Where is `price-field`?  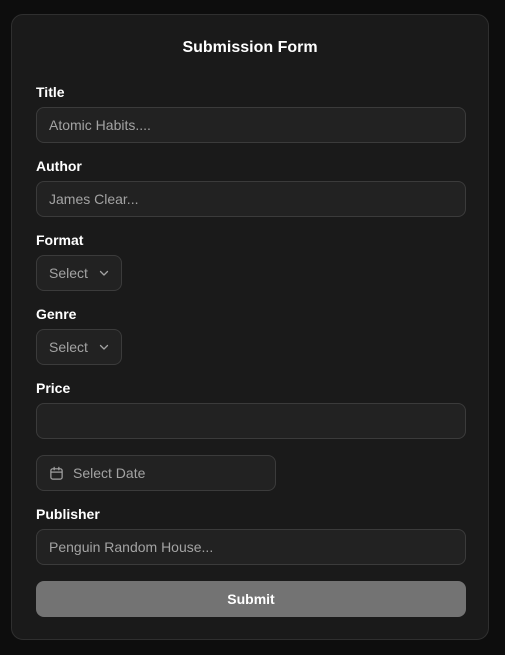 price-field is located at coordinates (251, 421).